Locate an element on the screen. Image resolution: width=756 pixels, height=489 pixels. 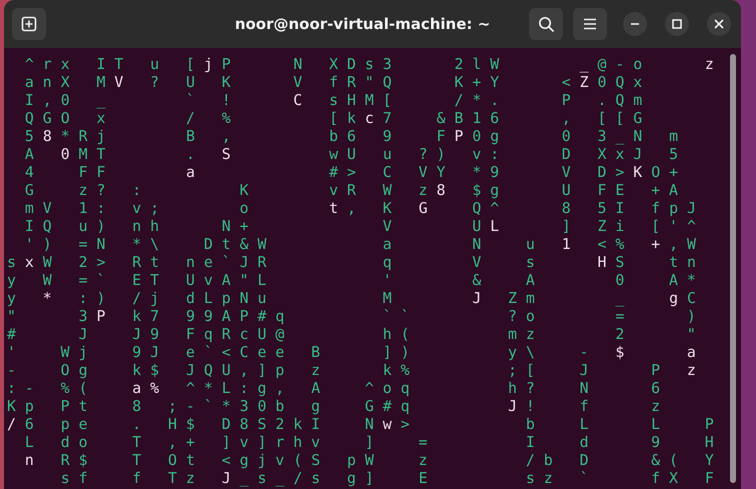
matrix-text: G z ? : K v R W z is located at coordinates (226, 190).